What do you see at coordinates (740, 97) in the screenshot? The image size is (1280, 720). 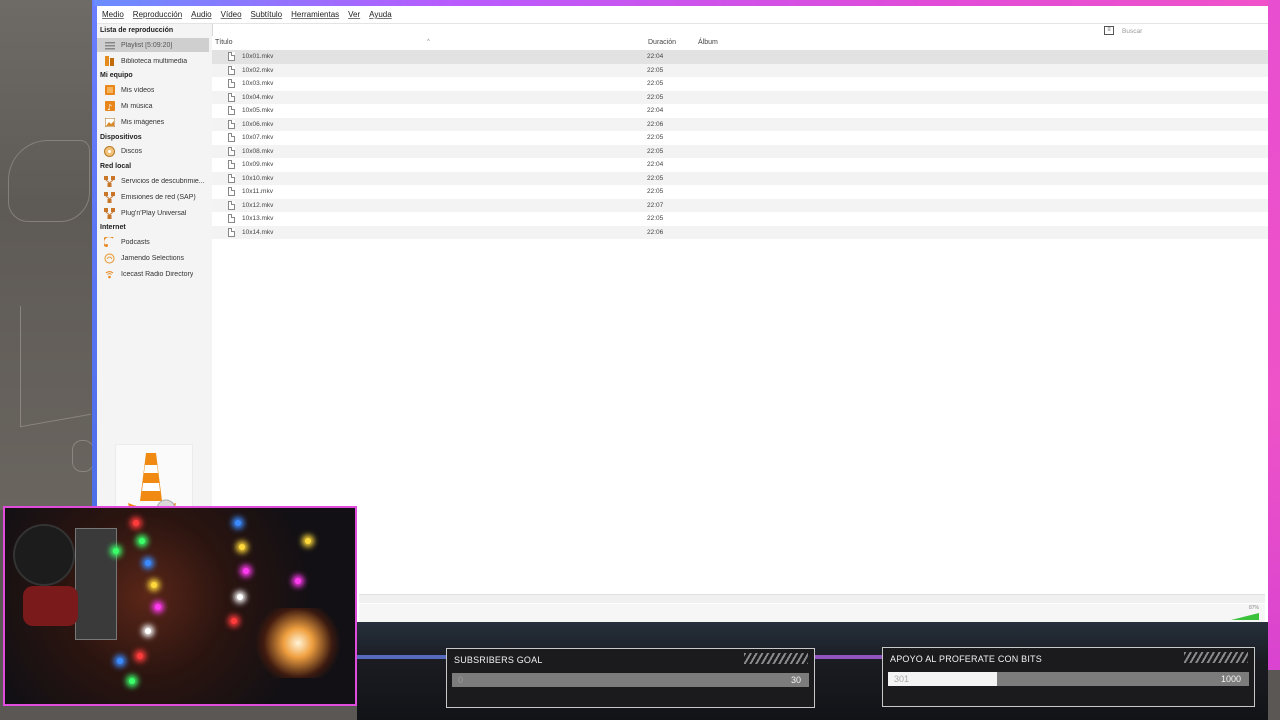 I see `playlist-row: 10x04.mkv 22:05` at bounding box center [740, 97].